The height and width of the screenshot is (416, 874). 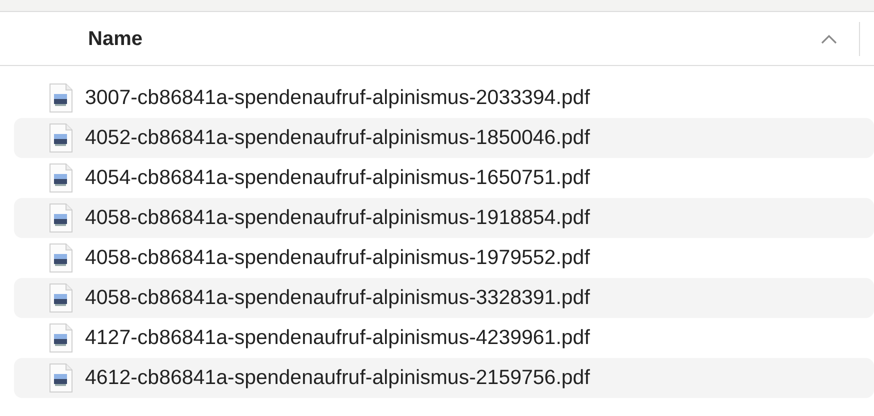 What do you see at coordinates (337, 338) in the screenshot?
I see `file-name: 4127-cb86841a-spendenaufruf-alpinismus-4239961.pdf` at bounding box center [337, 338].